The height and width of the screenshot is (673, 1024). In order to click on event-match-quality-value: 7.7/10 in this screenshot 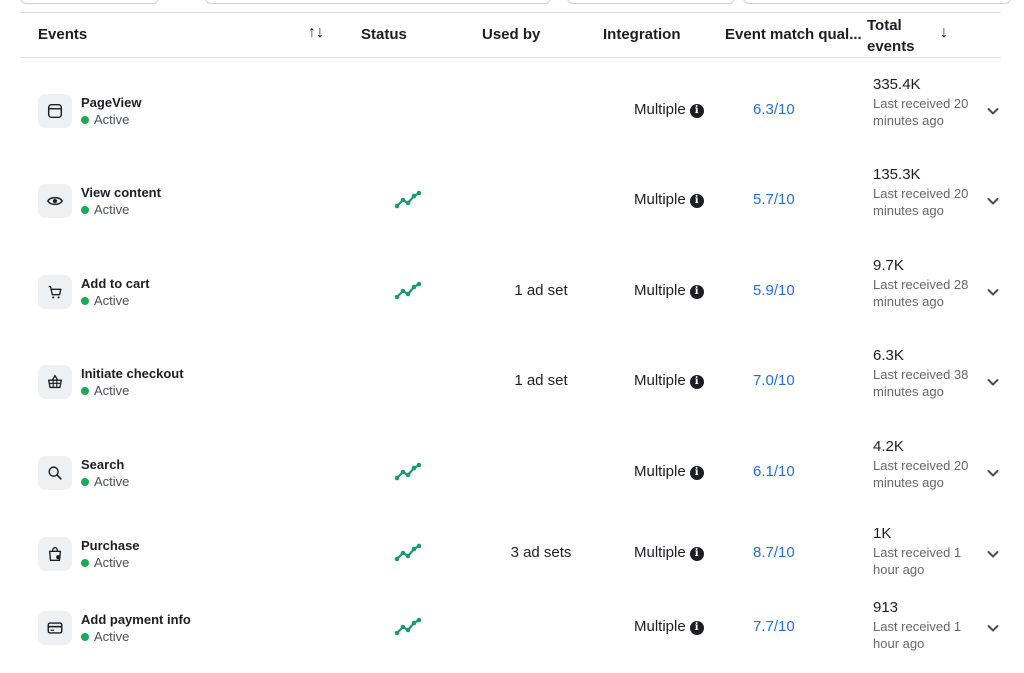, I will do `click(774, 626)`.